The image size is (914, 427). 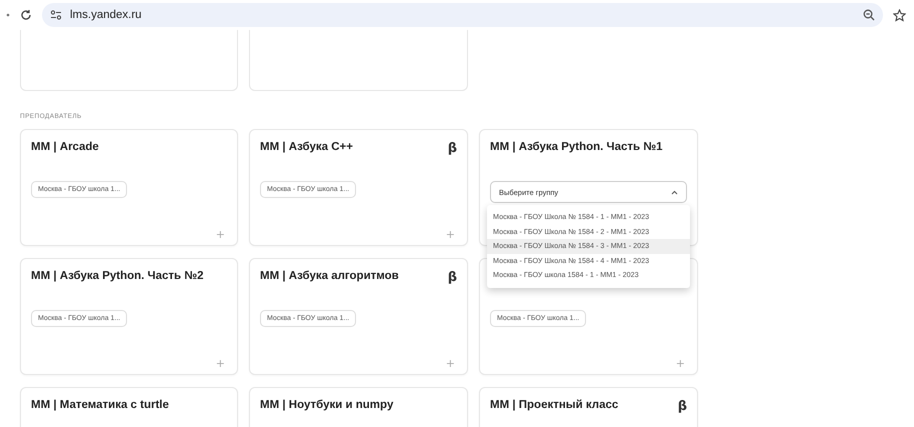 What do you see at coordinates (26, 15) in the screenshot?
I see `reload-icon` at bounding box center [26, 15].